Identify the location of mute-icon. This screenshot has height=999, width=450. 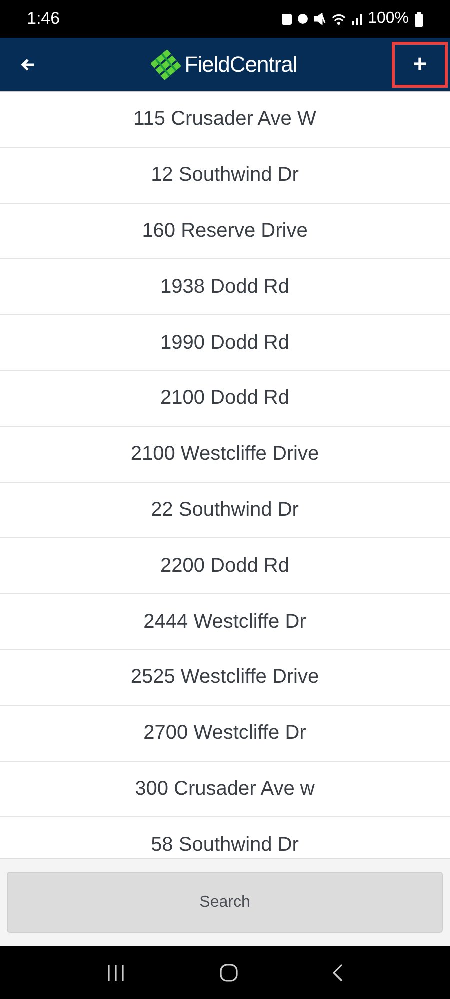
(320, 19).